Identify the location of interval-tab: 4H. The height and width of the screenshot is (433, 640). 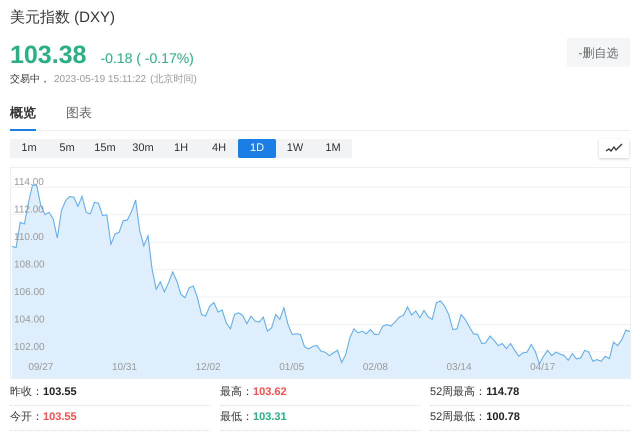
(219, 148).